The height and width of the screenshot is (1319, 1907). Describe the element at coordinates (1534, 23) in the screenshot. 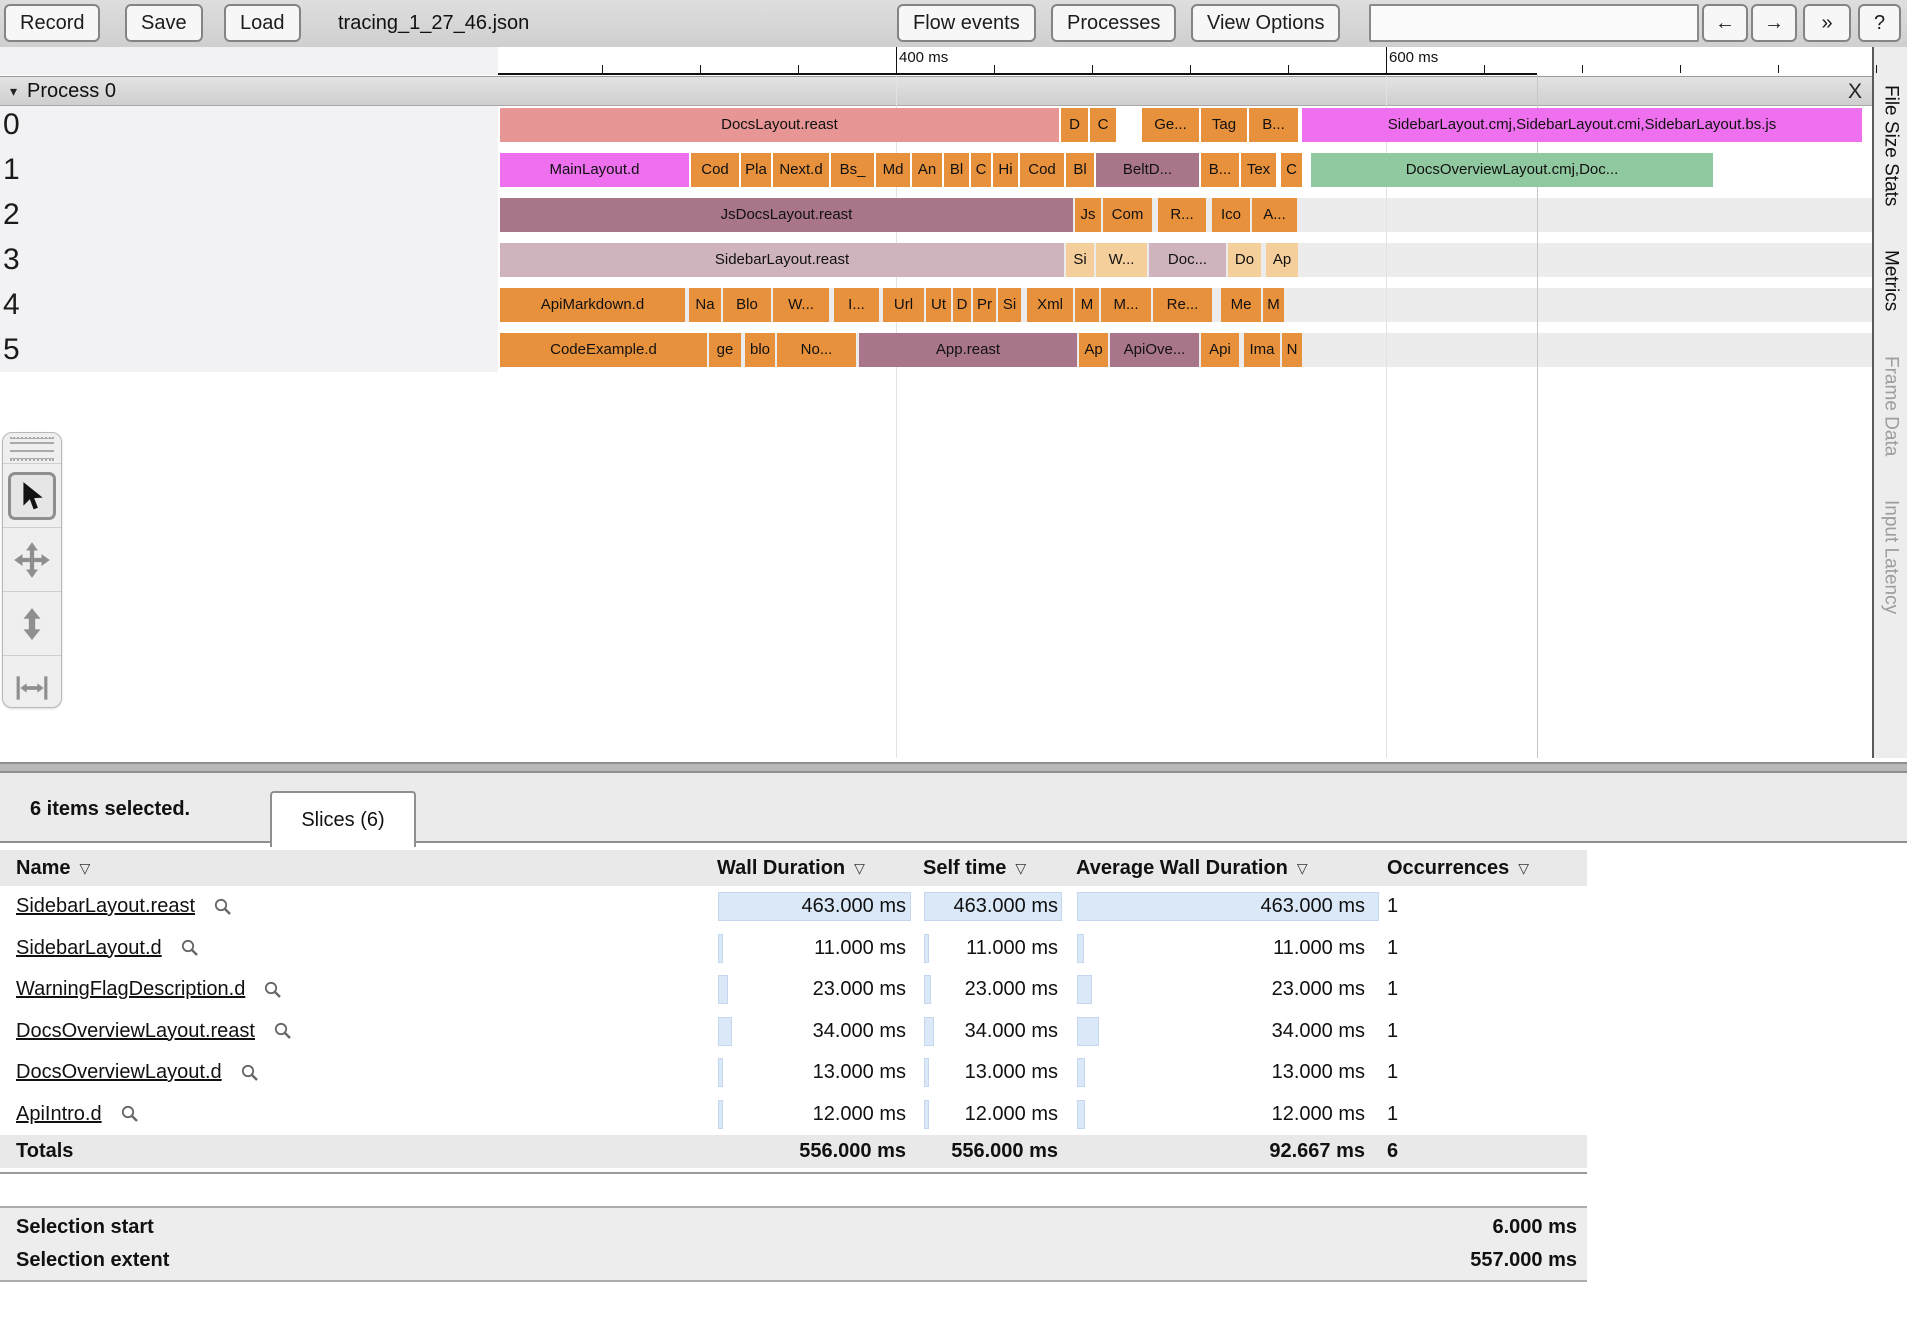

I see `search-input` at that location.